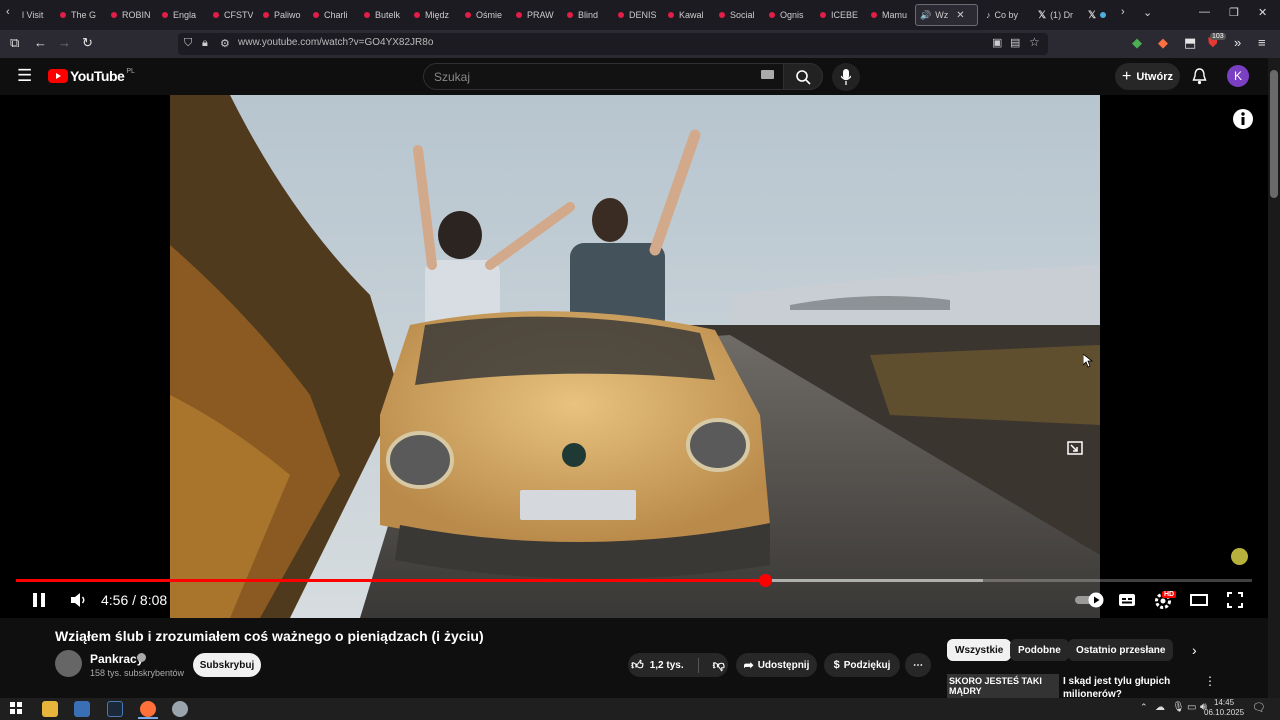  What do you see at coordinates (1007, 15) in the screenshot?
I see `browser-tab: ♪ Co by` at bounding box center [1007, 15].